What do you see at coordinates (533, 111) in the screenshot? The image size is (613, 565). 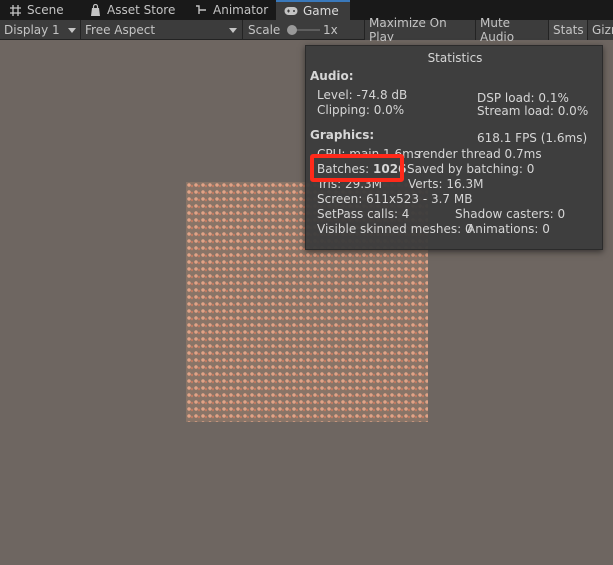 I see `stream-load: Stream load: 0.0%` at bounding box center [533, 111].